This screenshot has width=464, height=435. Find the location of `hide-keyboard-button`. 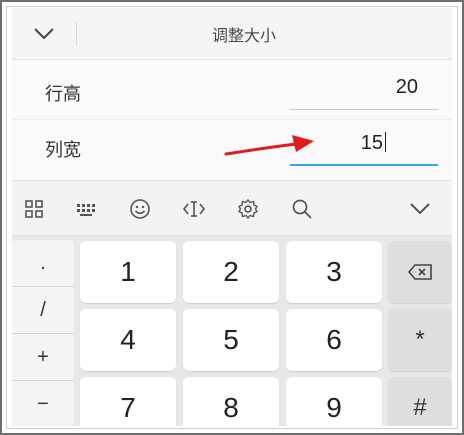

hide-keyboard-button is located at coordinates (420, 209).